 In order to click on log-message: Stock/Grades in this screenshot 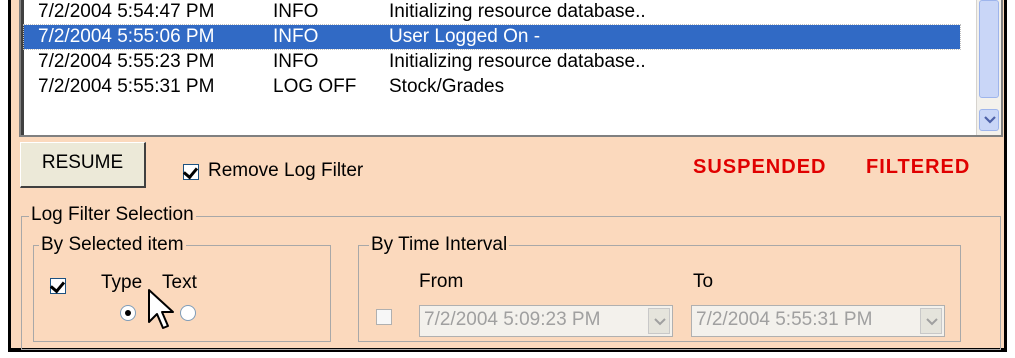, I will do `click(447, 86)`.